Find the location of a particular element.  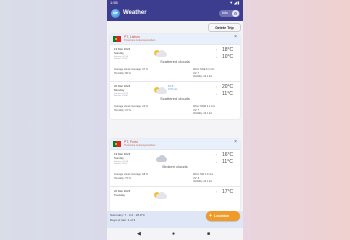

home-icon: ● is located at coordinates (173, 234).